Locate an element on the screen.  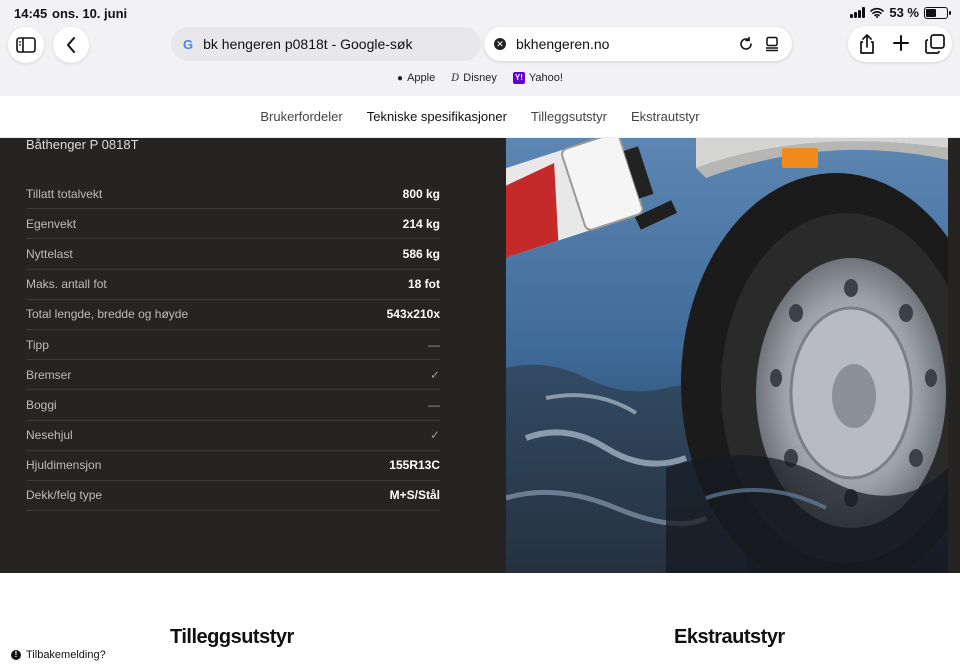
google-icon: G is located at coordinates (188, 44).